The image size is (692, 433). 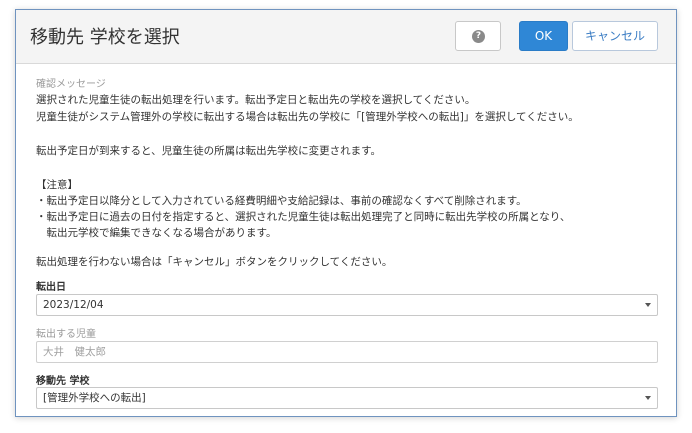 What do you see at coordinates (105, 37) in the screenshot?
I see `dialog-title: 移動先 学校を選択` at bounding box center [105, 37].